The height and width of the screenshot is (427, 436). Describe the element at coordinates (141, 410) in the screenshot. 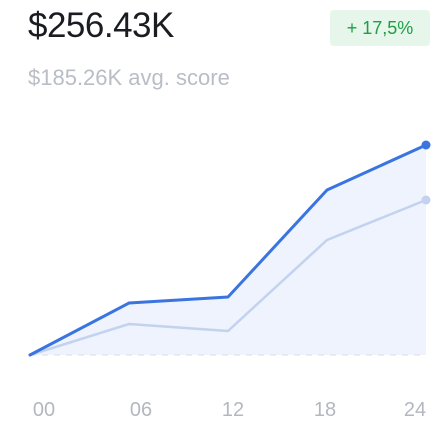

I see `x-tick-label: 06` at that location.